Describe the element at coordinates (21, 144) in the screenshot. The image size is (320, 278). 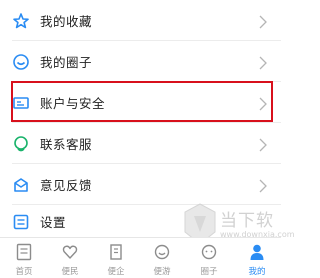
I see `headset-icon` at that location.